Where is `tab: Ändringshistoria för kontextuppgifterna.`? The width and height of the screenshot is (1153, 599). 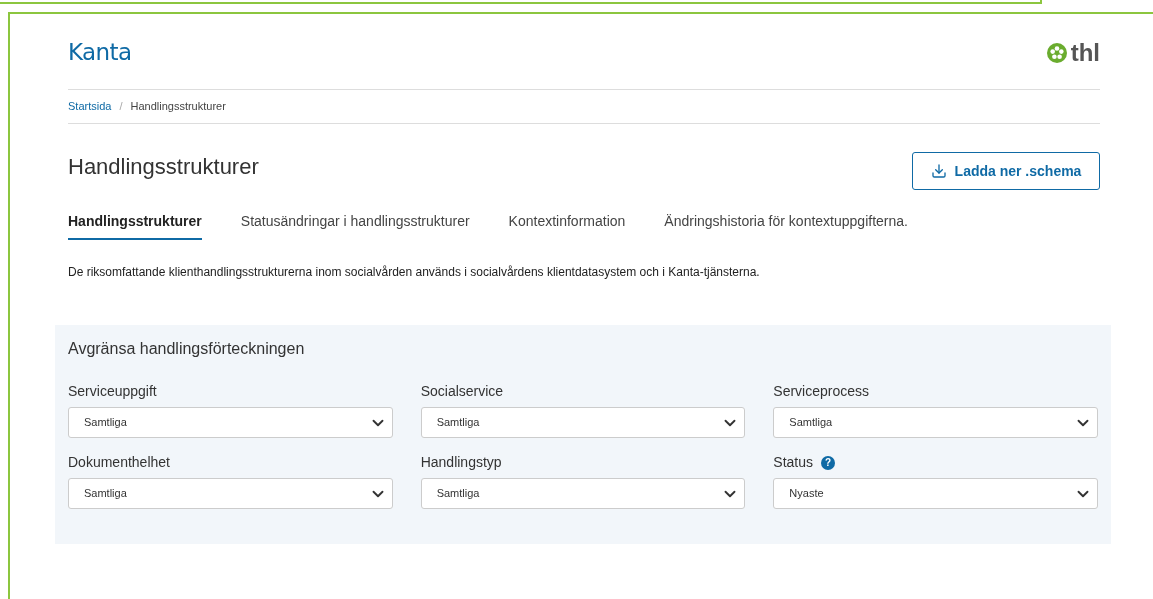 tab: Ändringshistoria för kontextuppgifterna. is located at coordinates (786, 225).